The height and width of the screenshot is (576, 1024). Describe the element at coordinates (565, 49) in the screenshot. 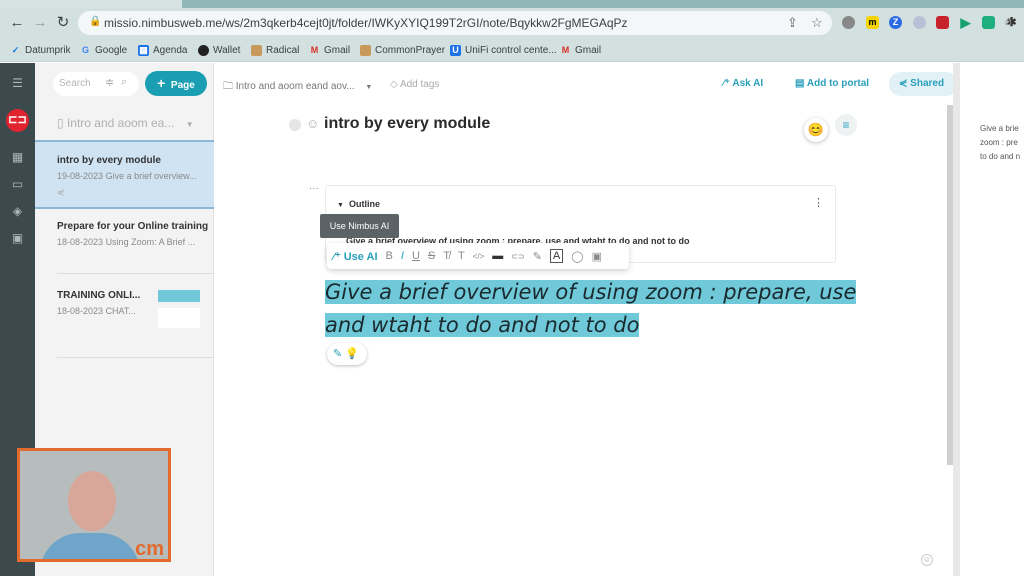

I see `gmail-icon: M` at that location.